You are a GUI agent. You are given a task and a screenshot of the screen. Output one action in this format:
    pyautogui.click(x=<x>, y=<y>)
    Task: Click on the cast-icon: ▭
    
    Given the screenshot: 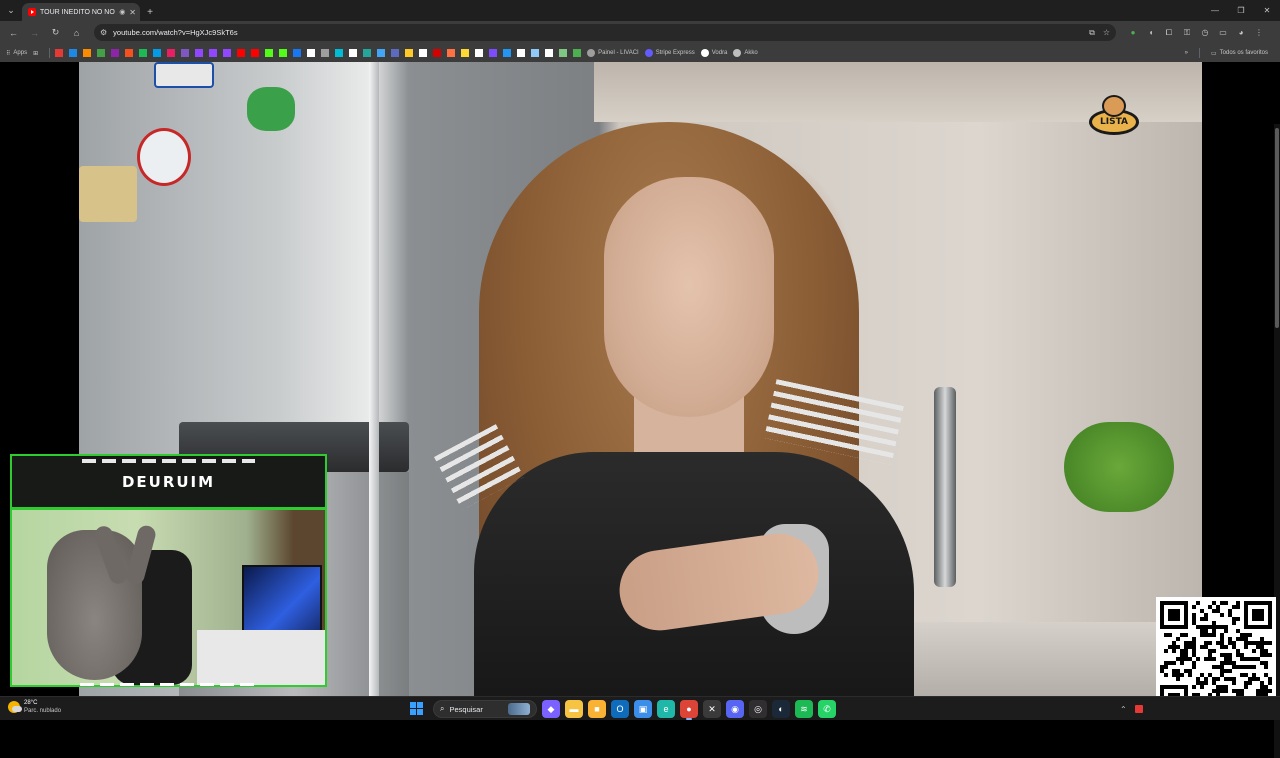 What is the action you would take?
    pyautogui.click(x=1223, y=33)
    